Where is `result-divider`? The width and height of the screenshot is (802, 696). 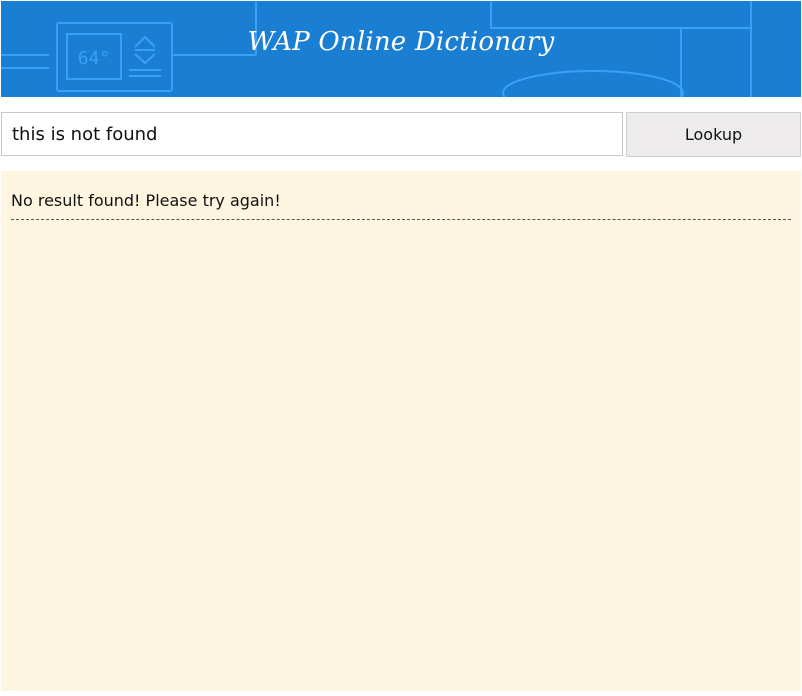 result-divider is located at coordinates (401, 219).